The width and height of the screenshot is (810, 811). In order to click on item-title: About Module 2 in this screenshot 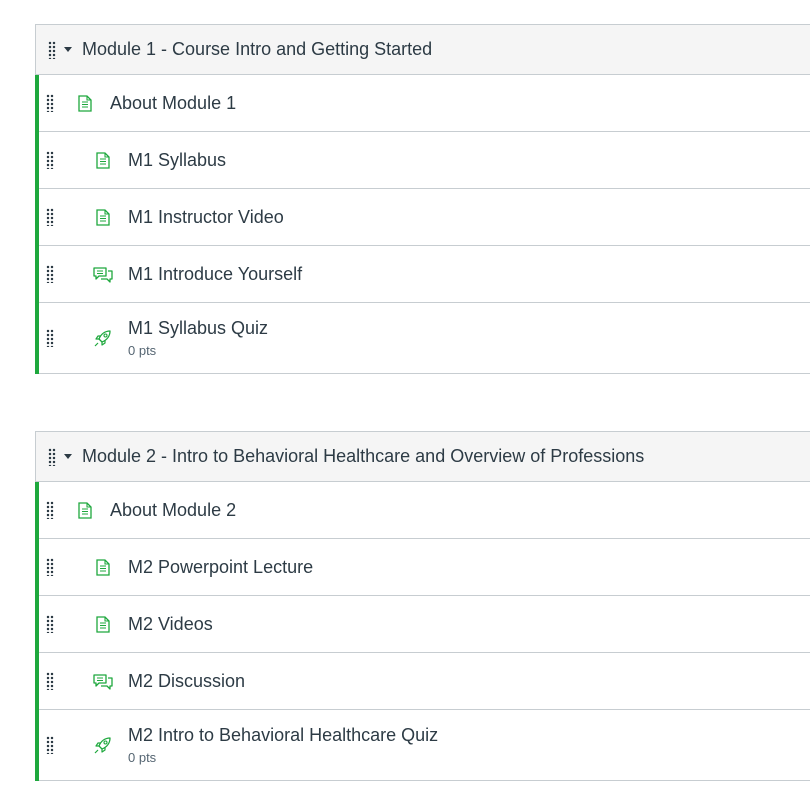, I will do `click(173, 510)`.